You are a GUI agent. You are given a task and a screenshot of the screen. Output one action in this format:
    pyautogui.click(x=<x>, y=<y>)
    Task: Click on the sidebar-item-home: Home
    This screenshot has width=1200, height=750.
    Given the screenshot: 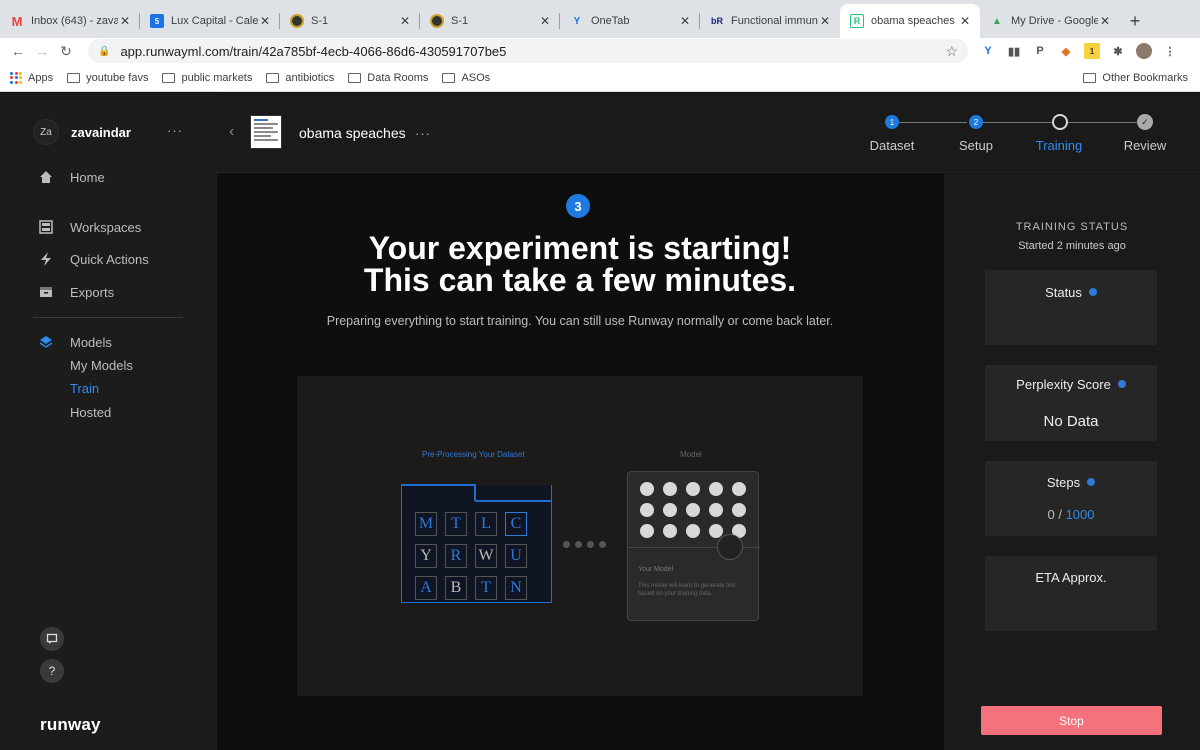 What is the action you would take?
    pyautogui.click(x=71, y=177)
    